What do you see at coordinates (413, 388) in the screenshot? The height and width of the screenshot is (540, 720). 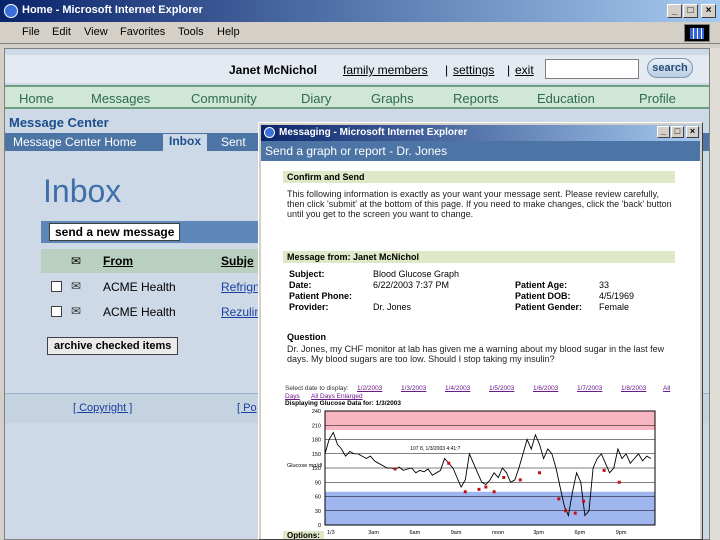 I see `date-link: 1/3/2003` at bounding box center [413, 388].